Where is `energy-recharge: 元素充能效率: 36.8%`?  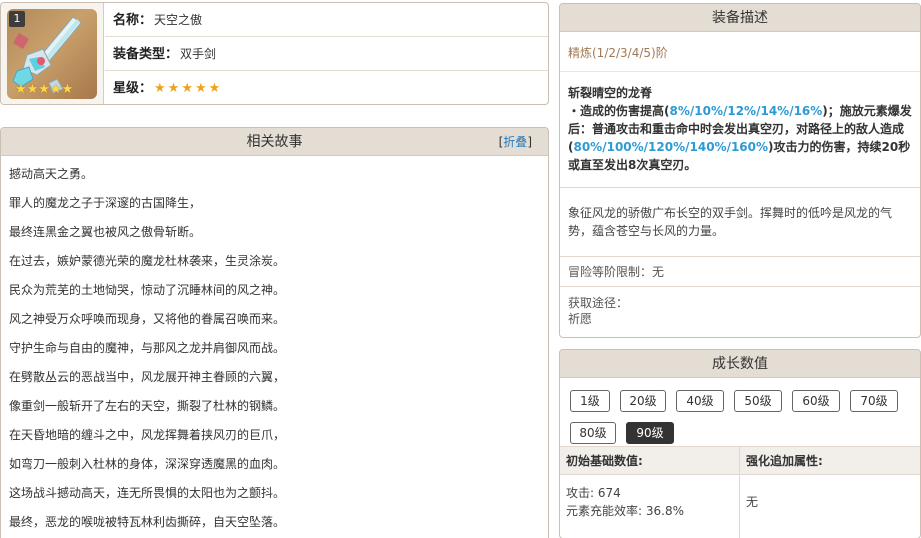
energy-recharge: 元素充能效率: 36.8% is located at coordinates (625, 511).